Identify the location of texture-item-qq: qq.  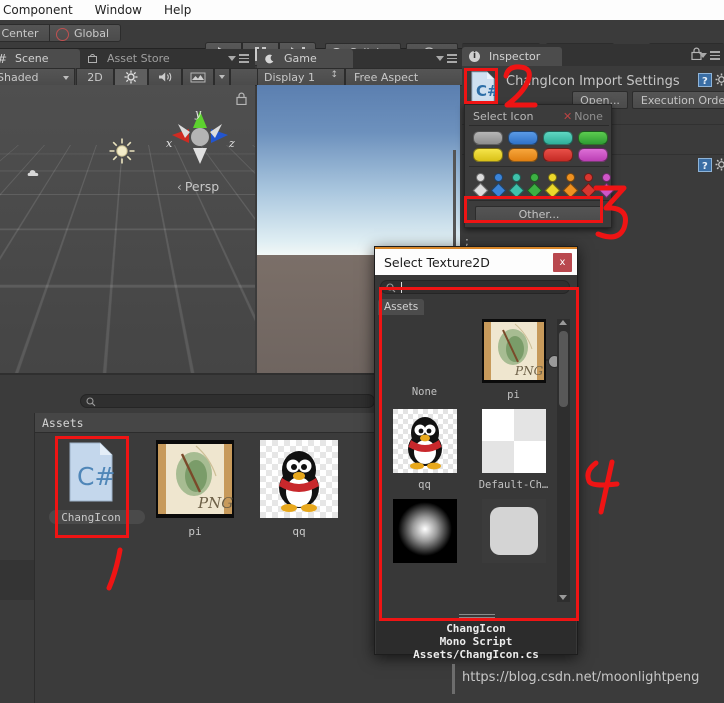
(424, 450).